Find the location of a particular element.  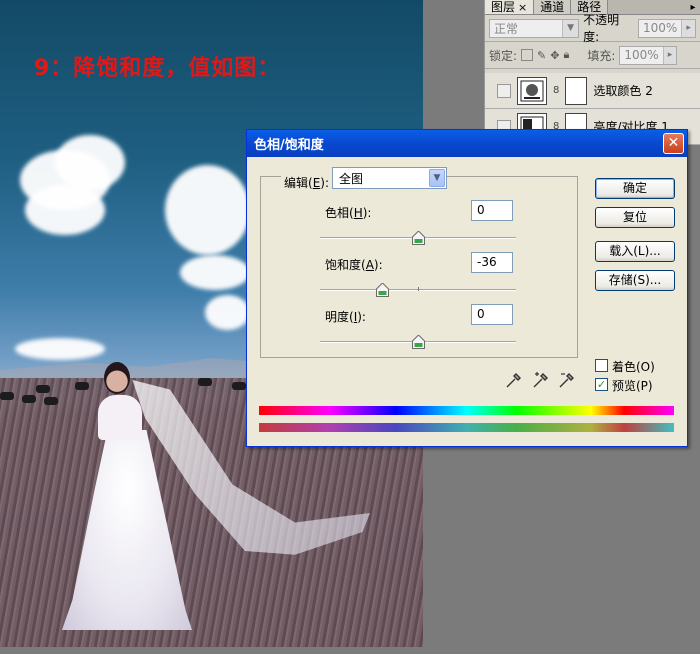

input-hue-bar is located at coordinates (466, 410).